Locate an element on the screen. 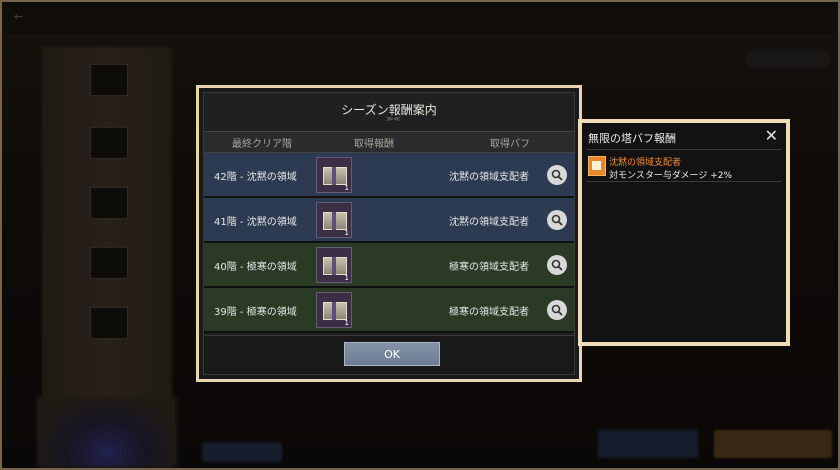 This screenshot has height=470, width=840. panel-title: 無限の塔バフ報酬 is located at coordinates (632, 138).